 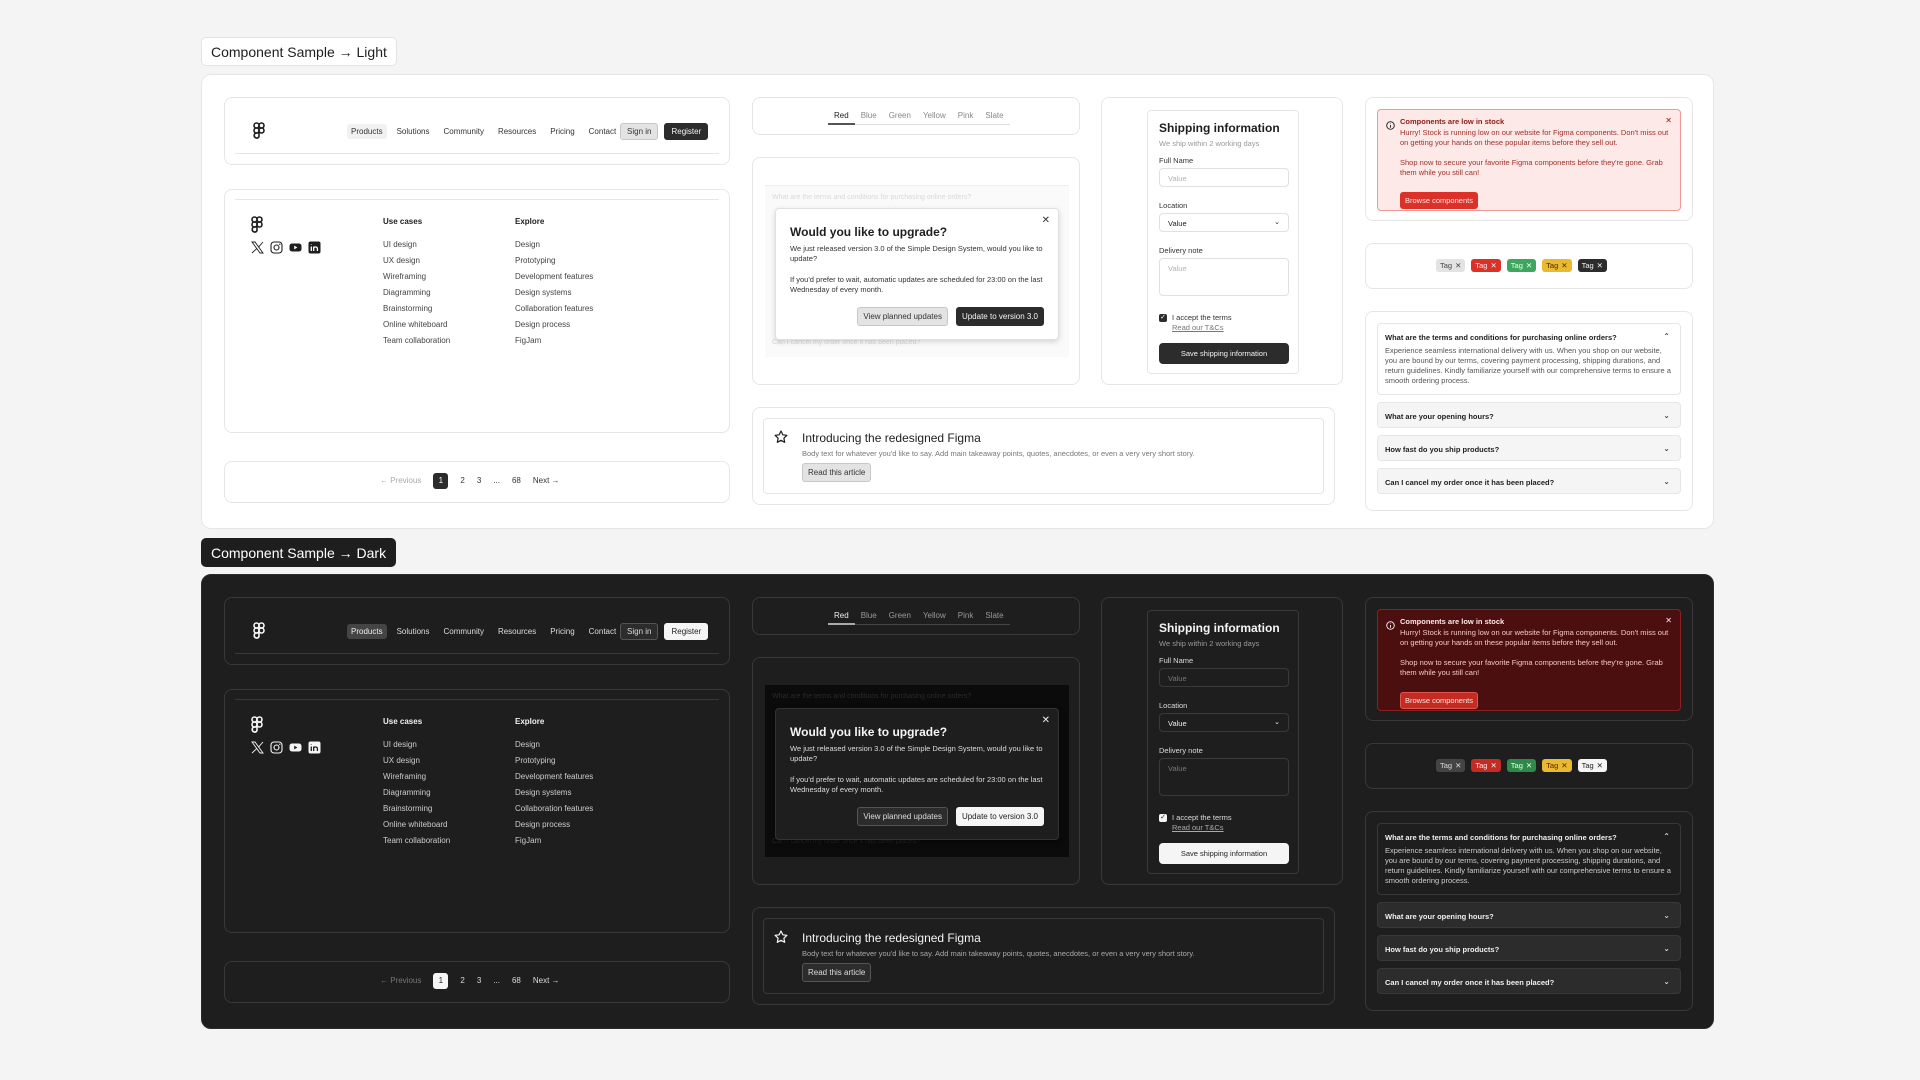 What do you see at coordinates (546, 981) in the screenshot?
I see `next-page-button: Next →` at bounding box center [546, 981].